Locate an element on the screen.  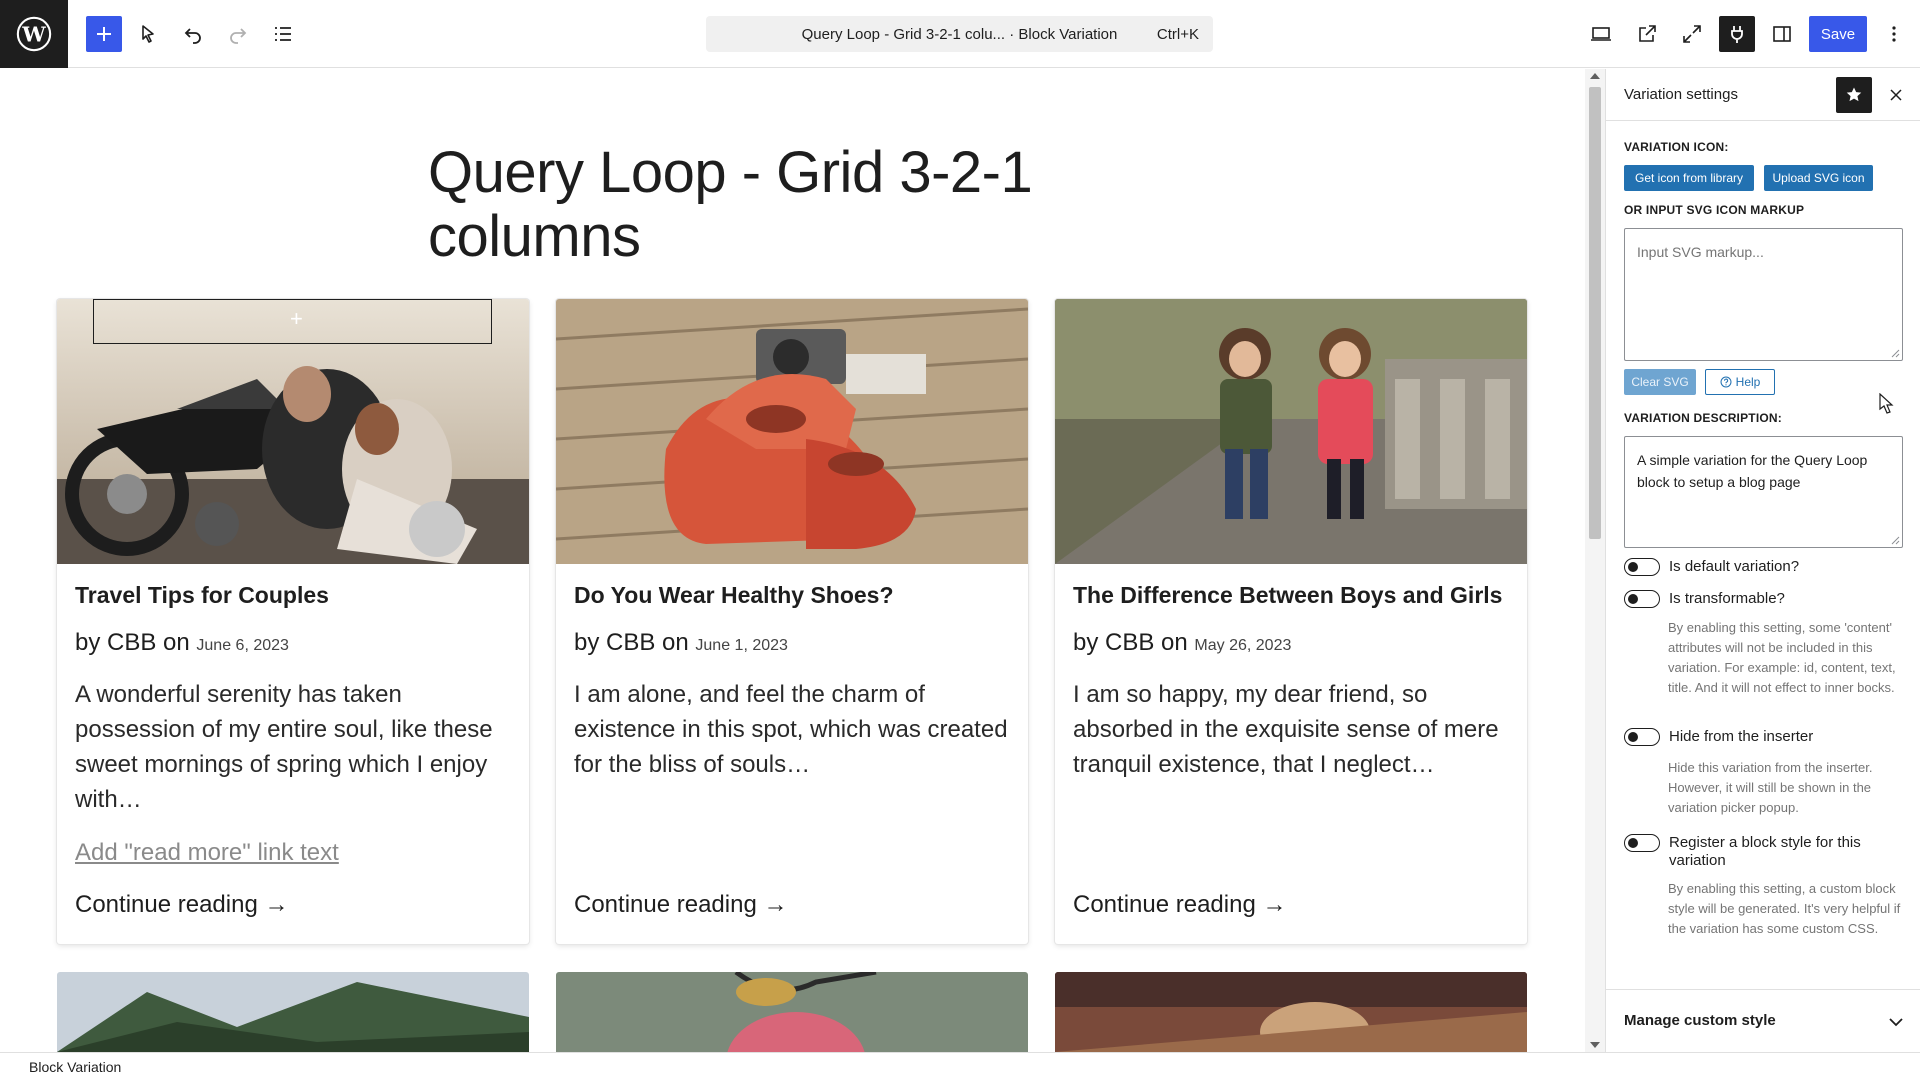
page-title: Query Loop - Grid 3-2-1 columns is located at coordinates (778, 205).